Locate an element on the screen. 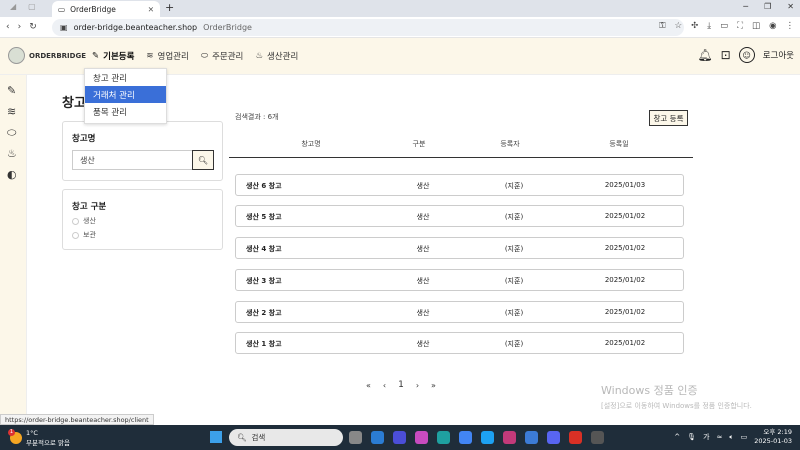 The width and height of the screenshot is (800, 450). table-row: 생산 1 창고 생산 (지훈) 2025/01/02 is located at coordinates (459, 343).